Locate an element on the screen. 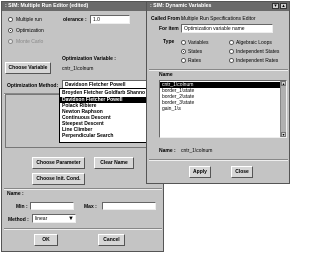 The width and height of the screenshot is (320, 255). tolerance-input: 1.0 is located at coordinates (110, 19).